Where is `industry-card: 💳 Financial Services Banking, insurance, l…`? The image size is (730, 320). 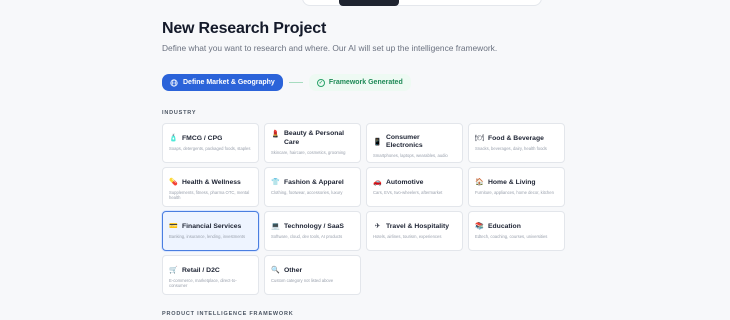 industry-card: 💳 Financial Services Banking, insurance, l… is located at coordinates (210, 231).